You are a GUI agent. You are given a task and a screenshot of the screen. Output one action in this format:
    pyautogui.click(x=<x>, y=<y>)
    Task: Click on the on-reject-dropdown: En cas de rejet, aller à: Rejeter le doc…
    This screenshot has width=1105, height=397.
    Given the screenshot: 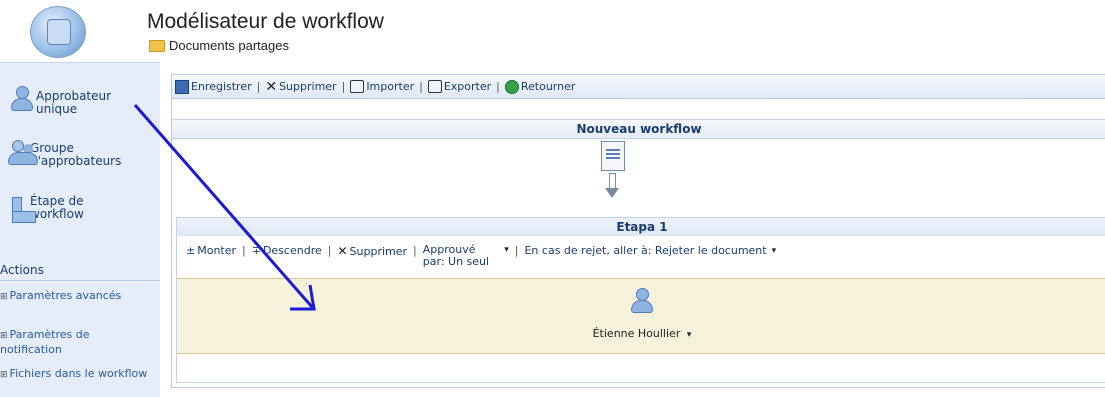 What is the action you would take?
    pyautogui.click(x=650, y=250)
    